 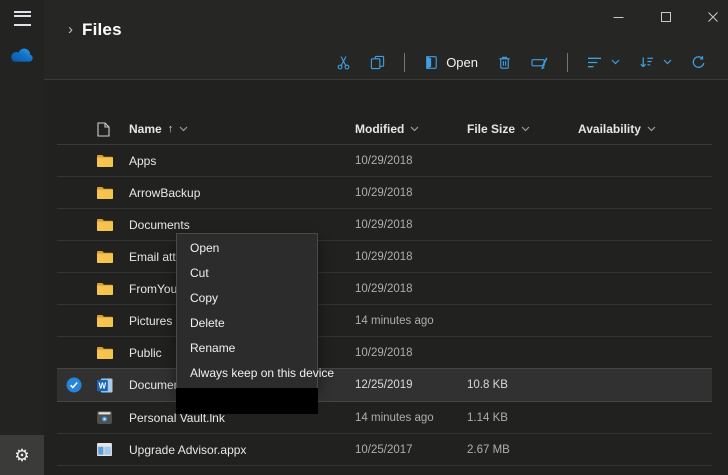 I want to click on table-row: Email atta 10/29/2018, so click(x=384, y=257).